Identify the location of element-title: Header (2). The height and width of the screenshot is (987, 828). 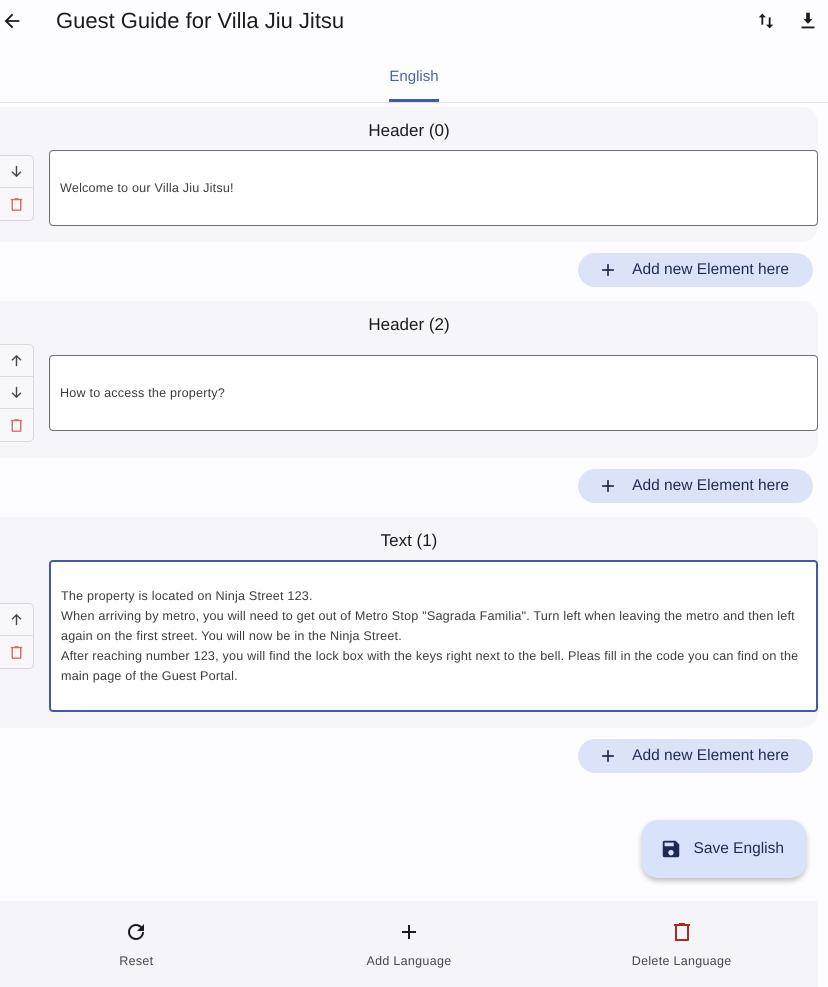
(409, 325).